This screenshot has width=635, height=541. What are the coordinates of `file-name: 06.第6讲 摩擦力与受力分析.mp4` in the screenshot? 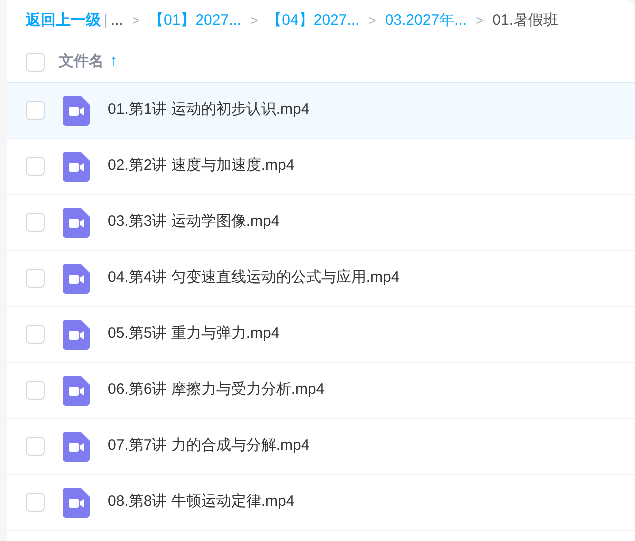 It's located at (216, 390).